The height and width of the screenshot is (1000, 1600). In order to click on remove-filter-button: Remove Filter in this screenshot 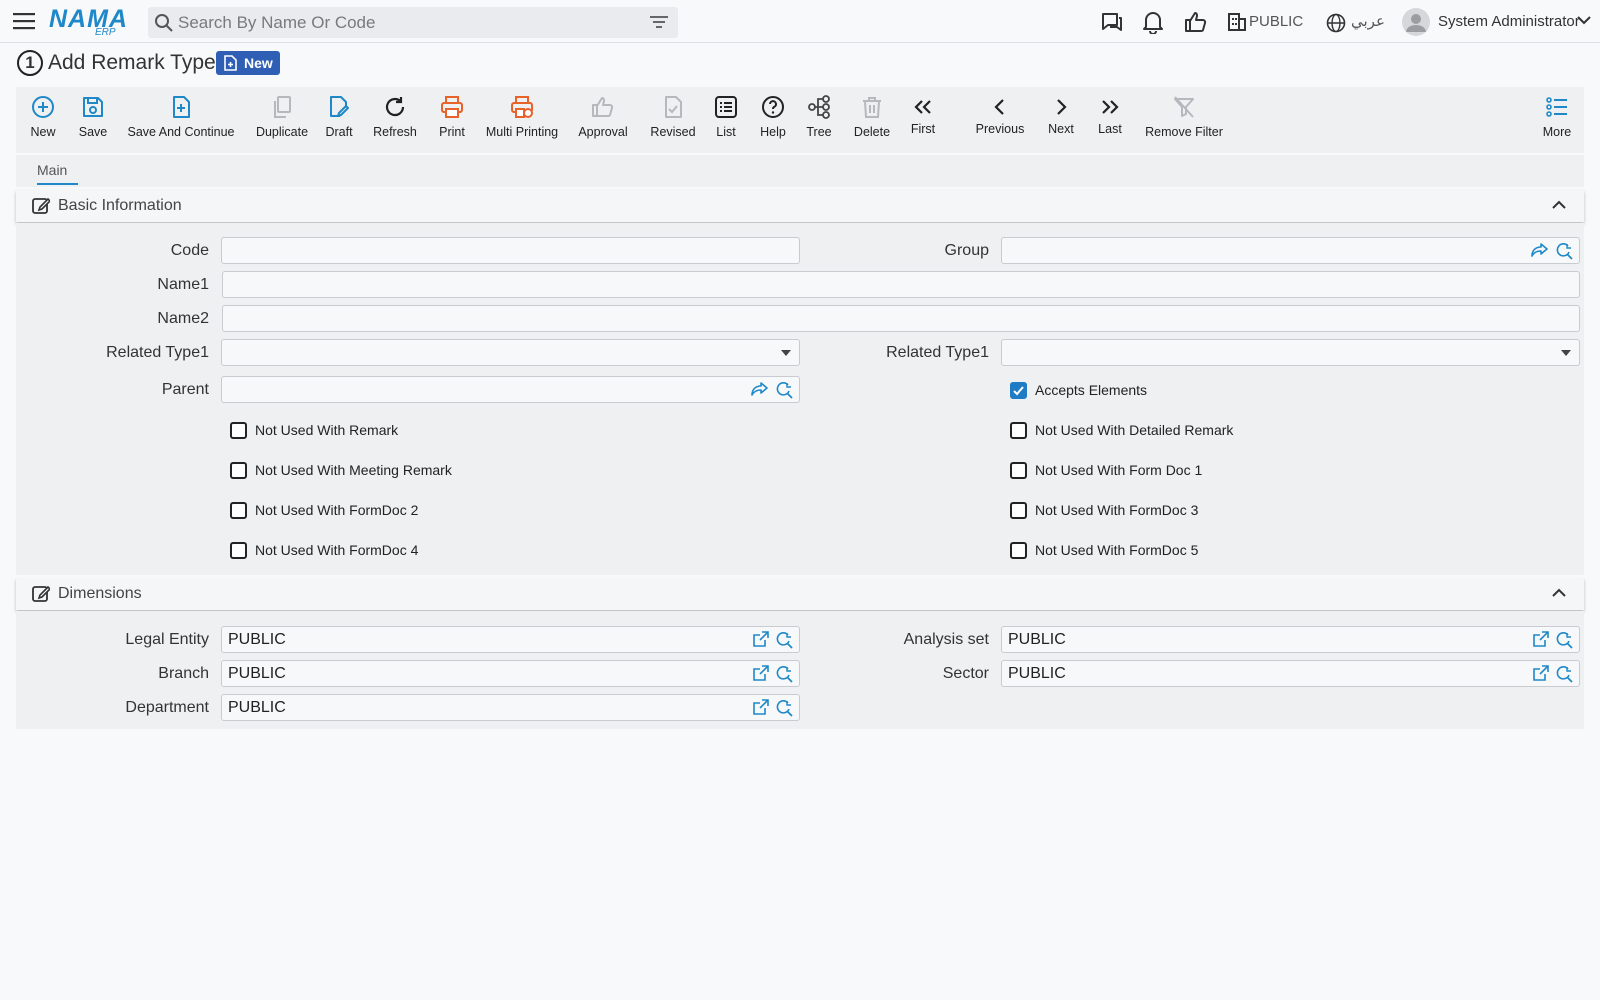, I will do `click(1184, 120)`.